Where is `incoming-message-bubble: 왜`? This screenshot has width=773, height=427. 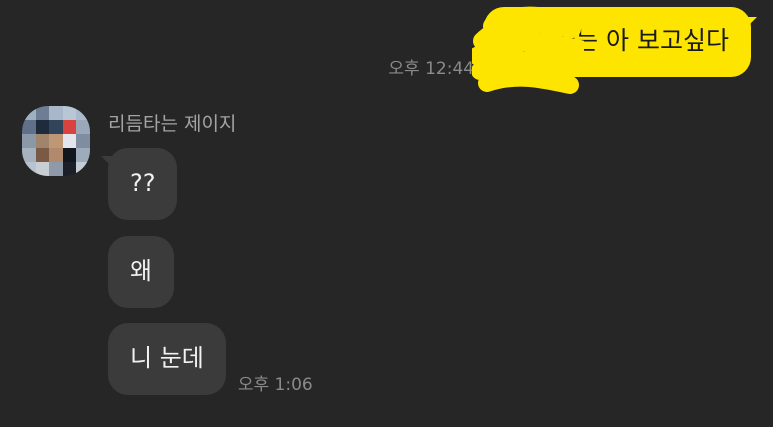
incoming-message-bubble: 왜 is located at coordinates (141, 272).